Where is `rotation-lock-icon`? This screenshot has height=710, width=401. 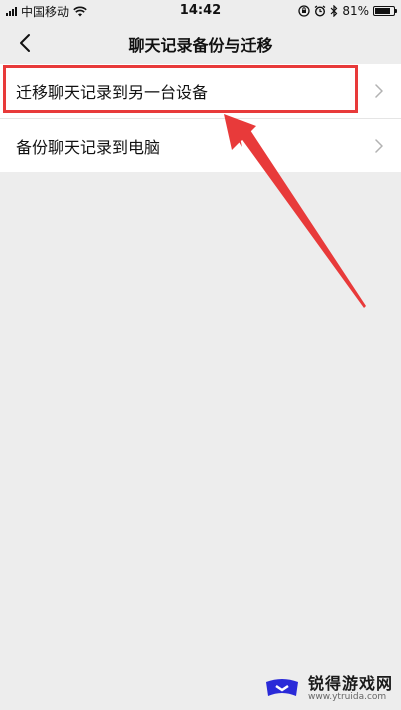
rotation-lock-icon is located at coordinates (304, 11).